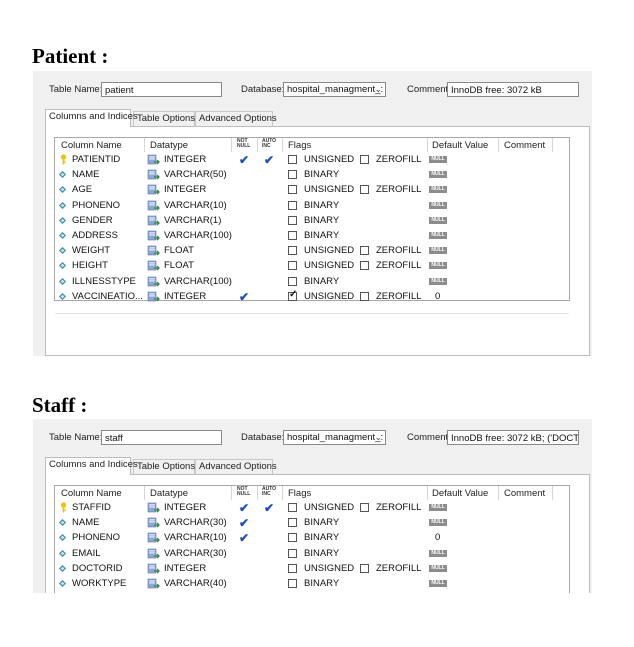  Describe the element at coordinates (513, 89) in the screenshot. I see `comment-input: InnoDB free: 3072 kB` at that location.